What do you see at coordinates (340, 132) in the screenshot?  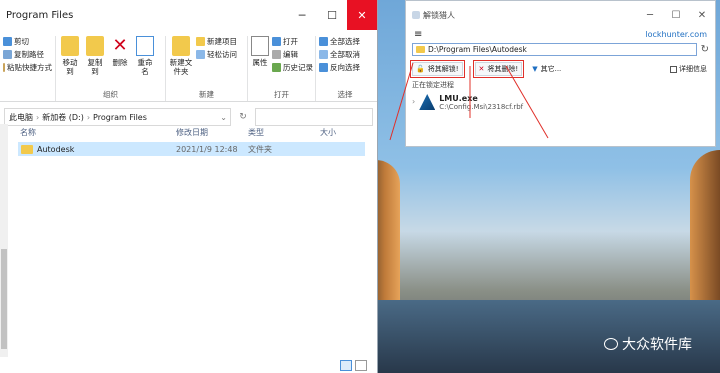 I see `column-size: 大小` at bounding box center [340, 132].